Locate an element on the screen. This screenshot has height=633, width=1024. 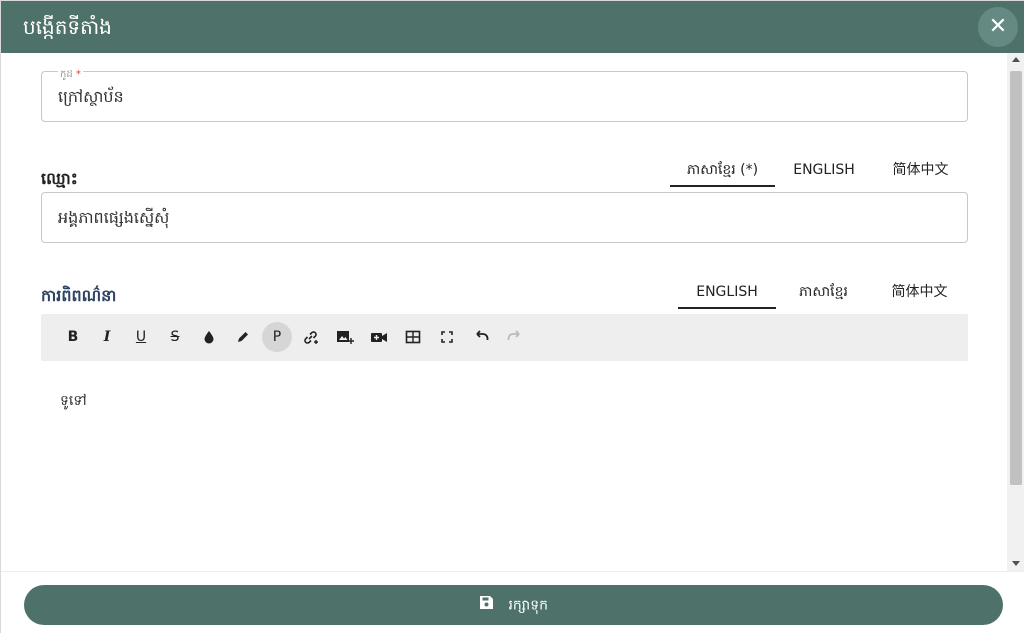
scrollbar-thumb is located at coordinates (1016, 278).